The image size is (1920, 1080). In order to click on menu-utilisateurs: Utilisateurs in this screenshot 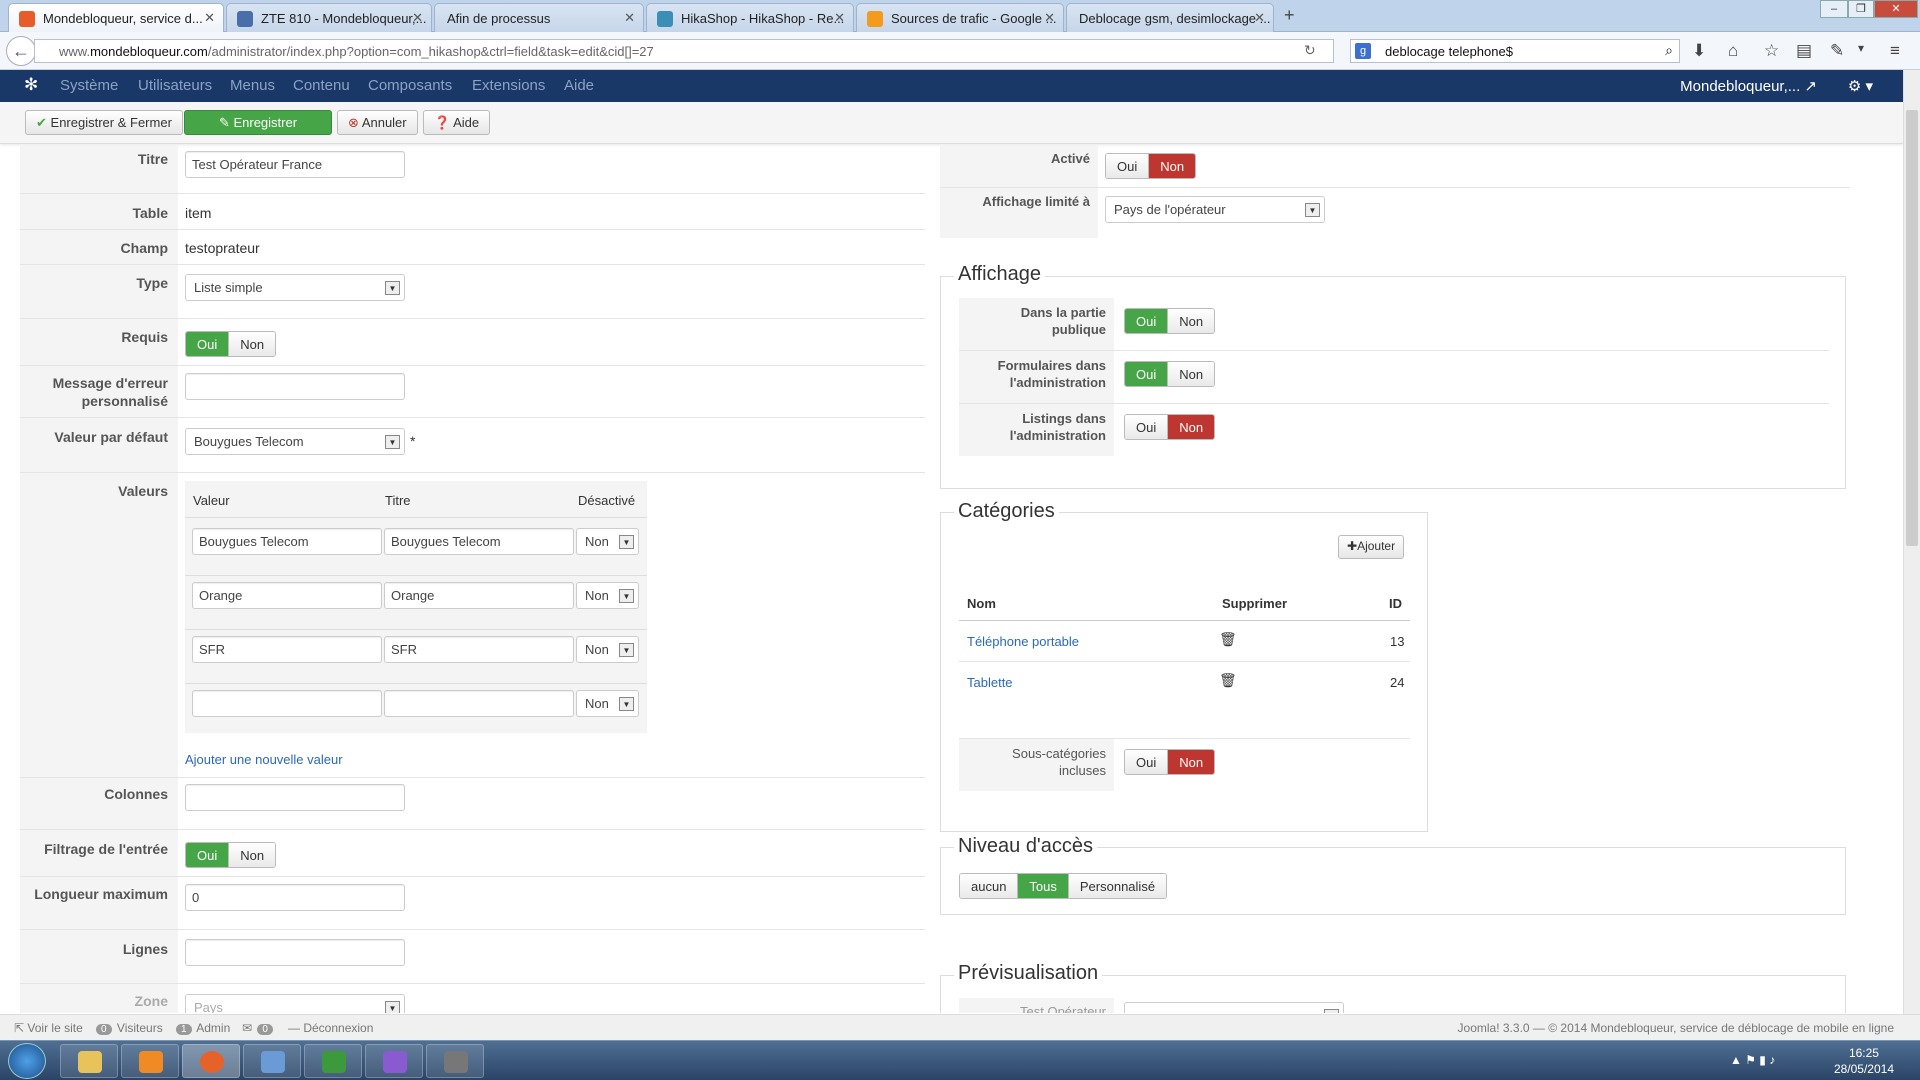, I will do `click(175, 85)`.